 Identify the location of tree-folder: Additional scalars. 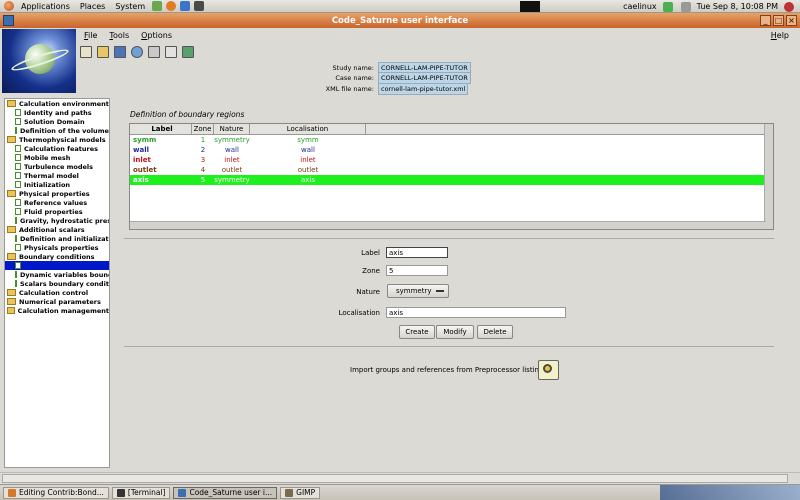
(57, 229).